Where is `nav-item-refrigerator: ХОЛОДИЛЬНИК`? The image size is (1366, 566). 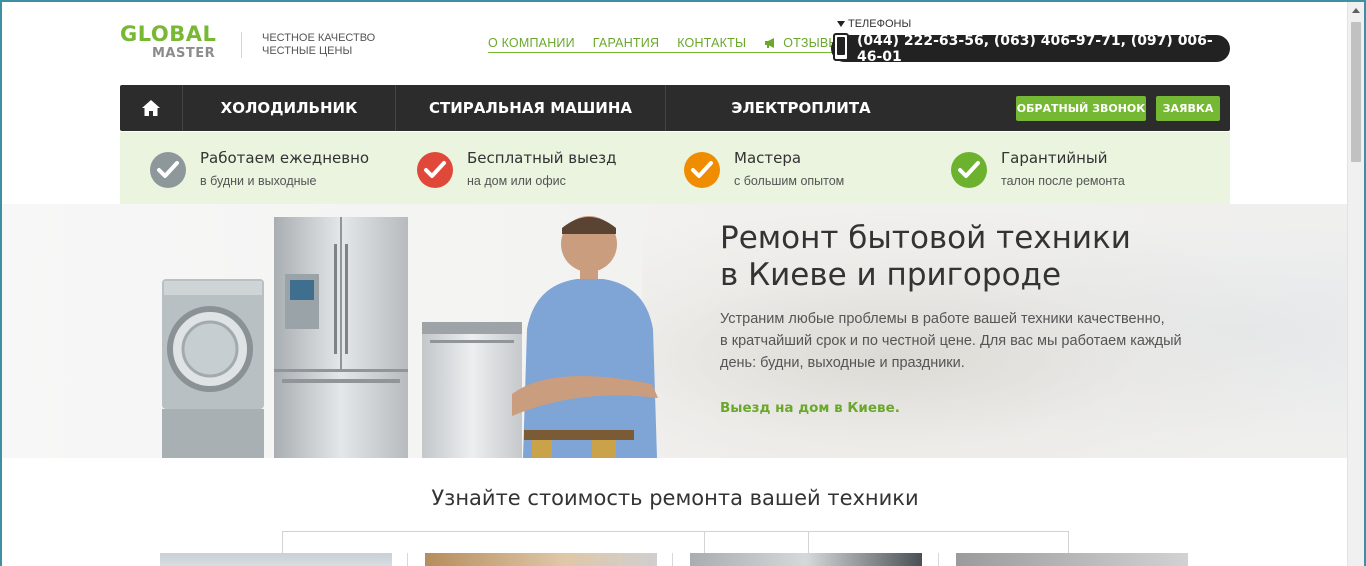
nav-item-refrigerator: ХОЛОДИЛЬНИК is located at coordinates (289, 108).